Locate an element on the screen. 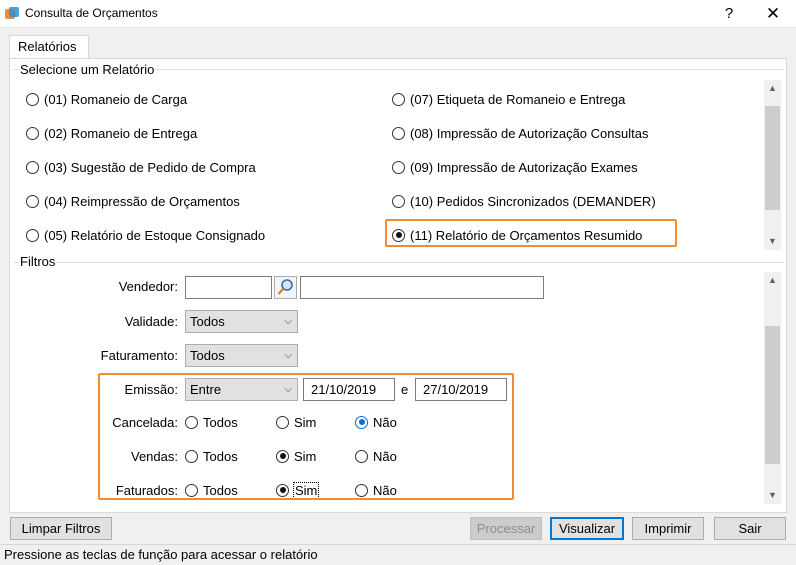 This screenshot has height=565, width=796. validade-value: Todos is located at coordinates (207, 321).